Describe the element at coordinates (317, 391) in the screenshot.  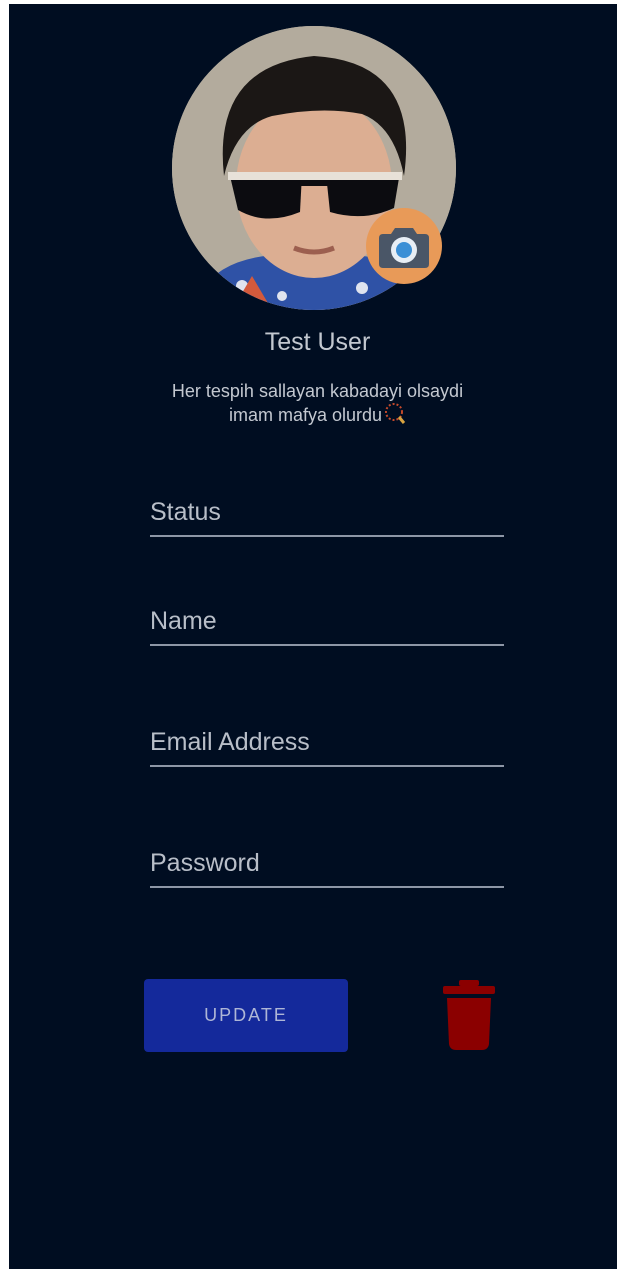
I see `bio-line: Her tespih sallayan kabadayi olsaydi` at that location.